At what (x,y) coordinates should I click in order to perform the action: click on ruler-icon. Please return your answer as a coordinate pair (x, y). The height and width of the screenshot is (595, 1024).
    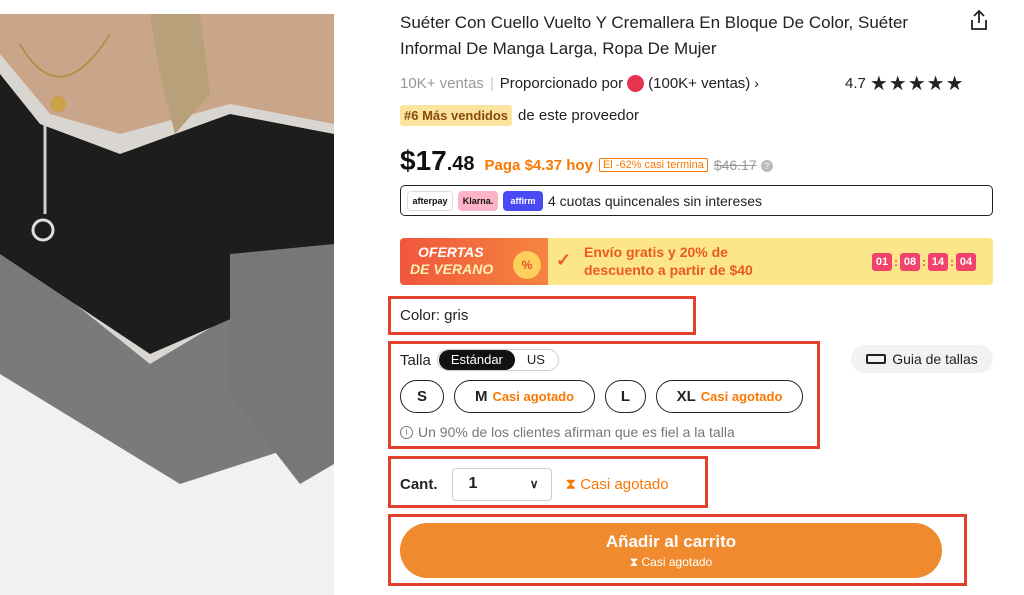
    Looking at the image, I should click on (876, 359).